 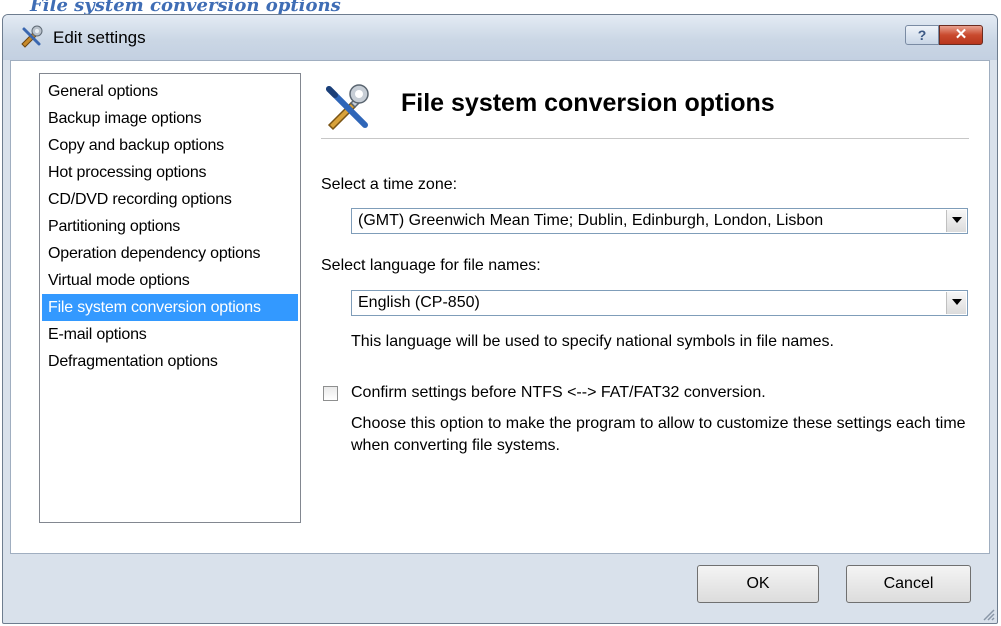 What do you see at coordinates (99, 37) in the screenshot?
I see `window-title: Edit settings` at bounding box center [99, 37].